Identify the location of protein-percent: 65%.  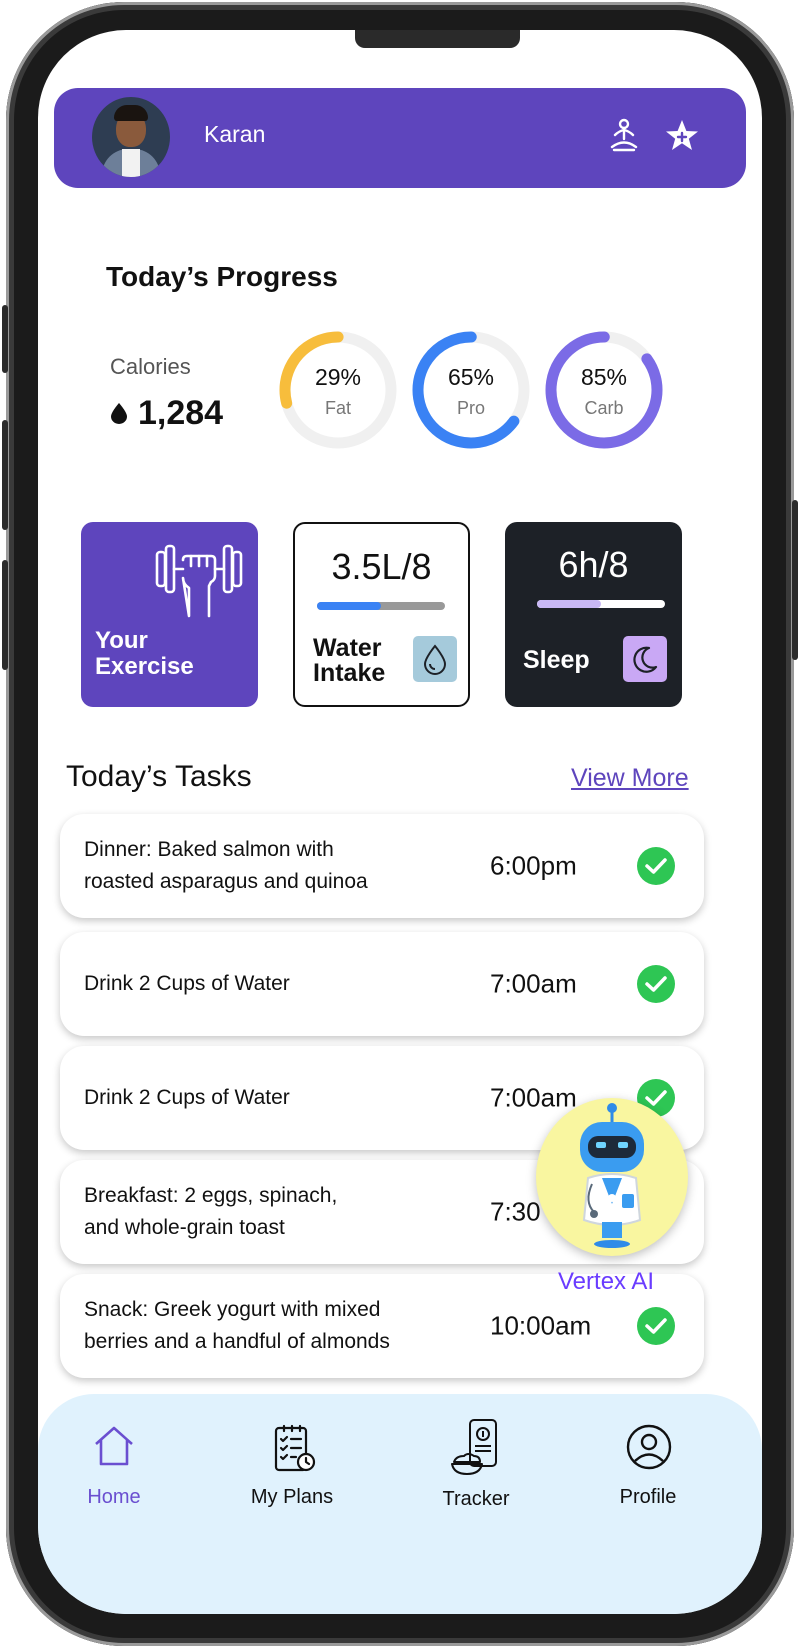
(471, 377).